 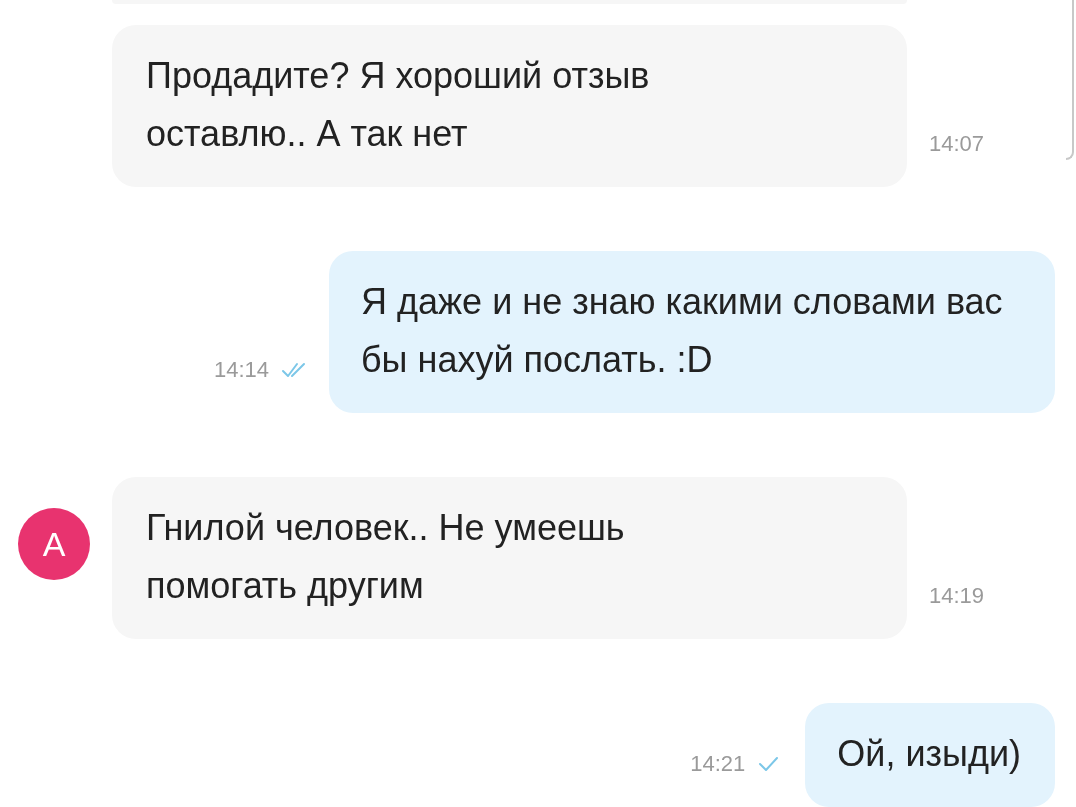 I want to click on avatar: A, so click(x=54, y=544).